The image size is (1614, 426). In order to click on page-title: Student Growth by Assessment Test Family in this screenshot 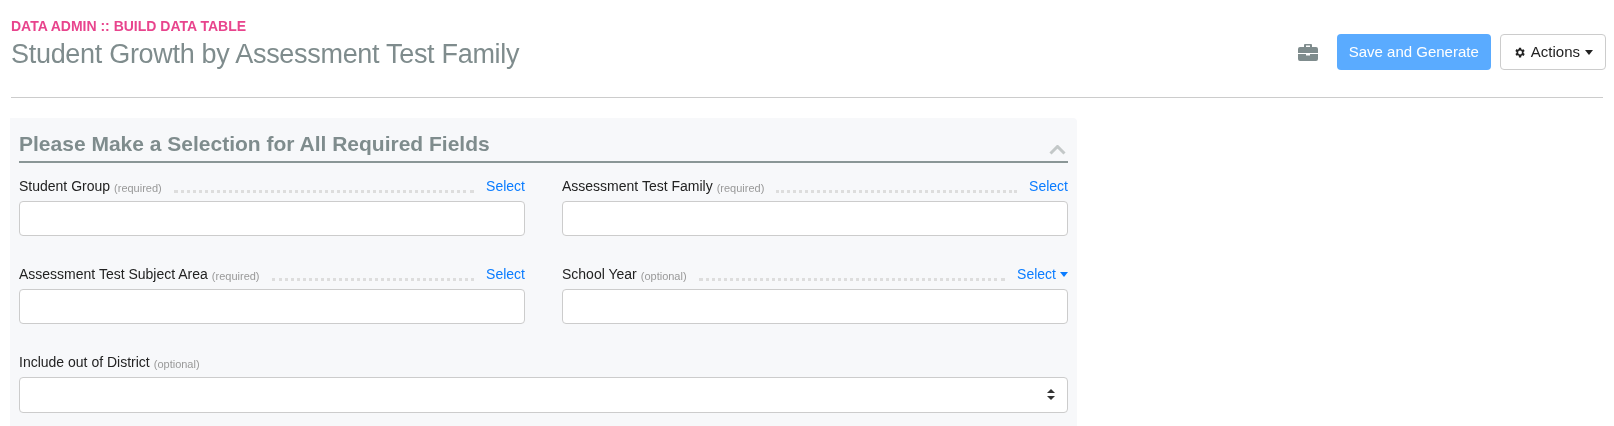, I will do `click(265, 54)`.